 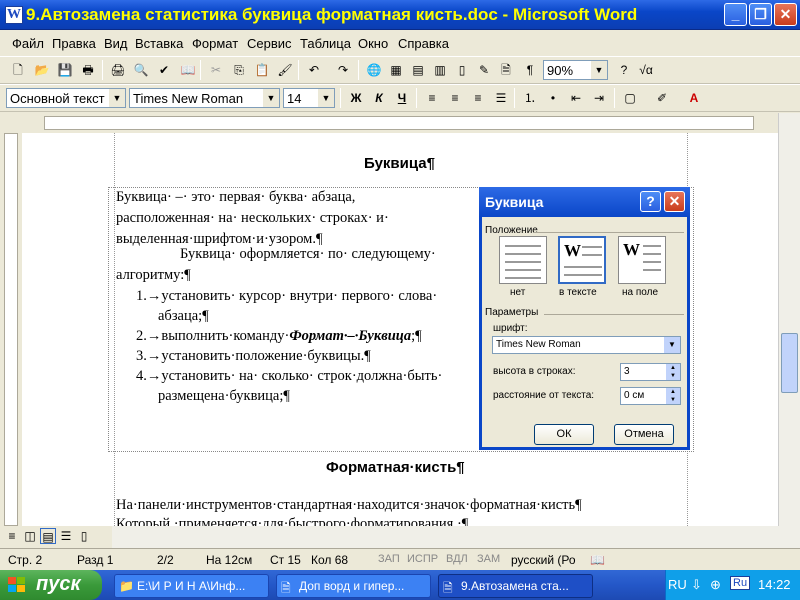 What do you see at coordinates (582, 260) in the screenshot?
I see `position-in-text-option: W` at bounding box center [582, 260].